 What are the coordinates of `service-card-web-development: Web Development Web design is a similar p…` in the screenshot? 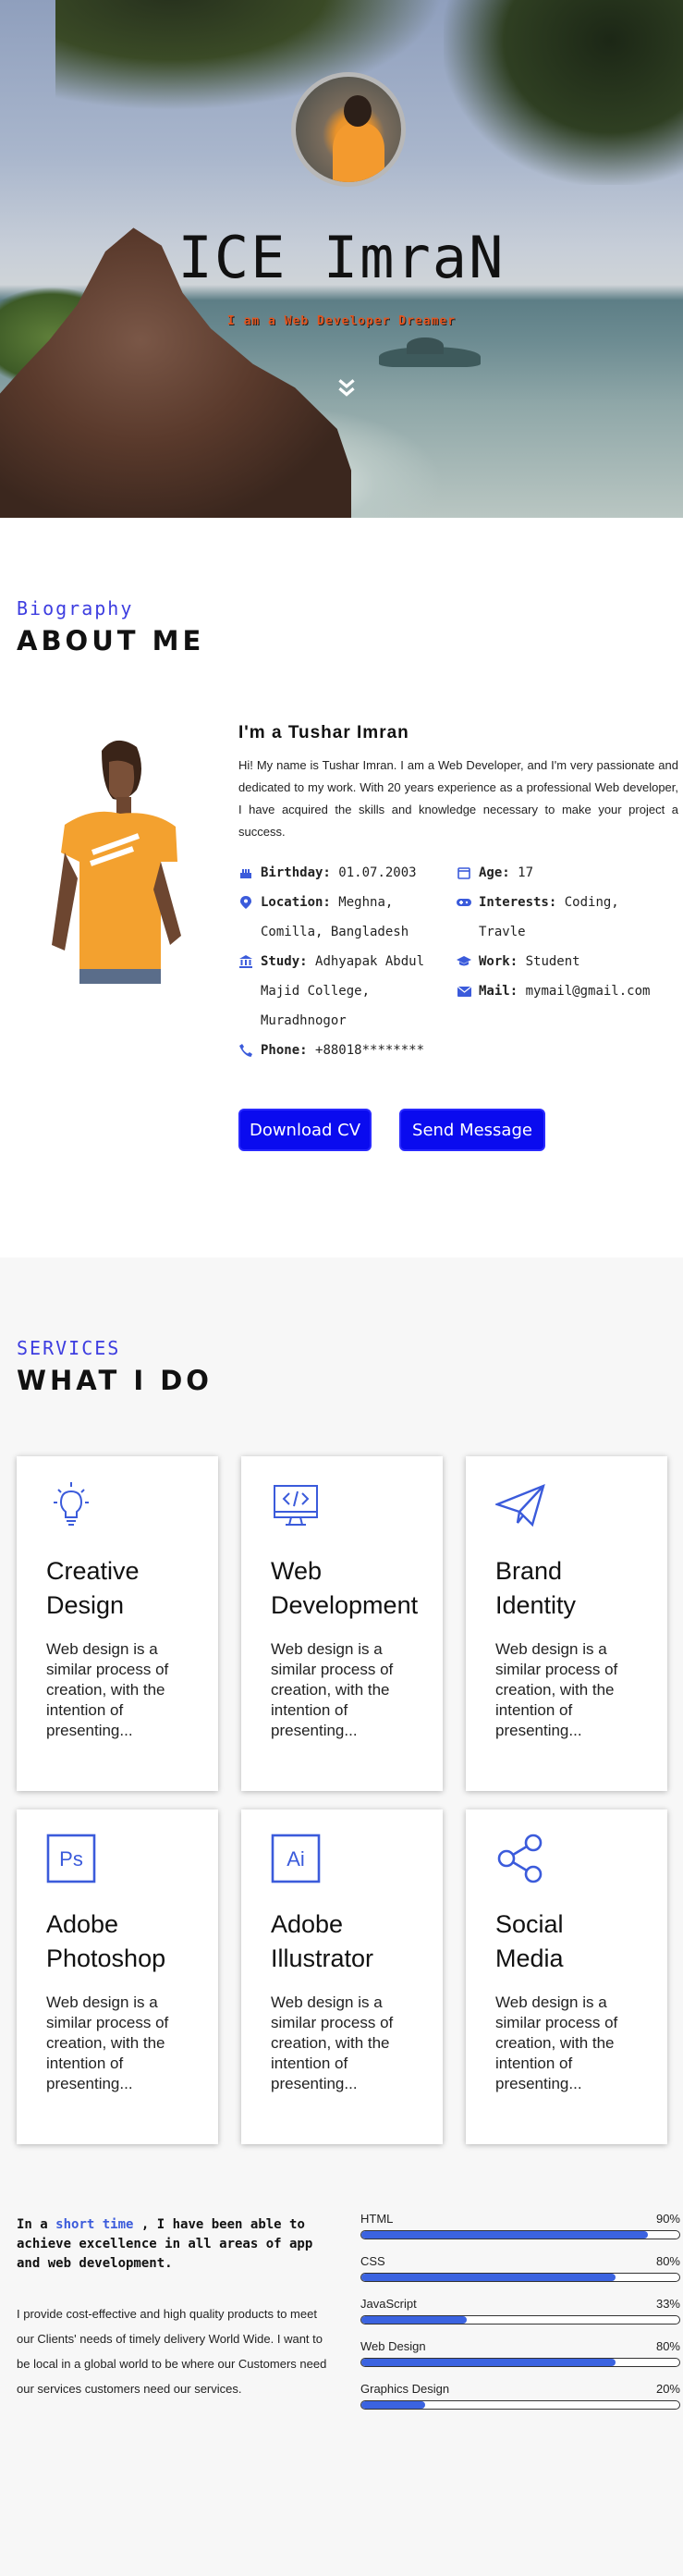 It's located at (342, 1624).